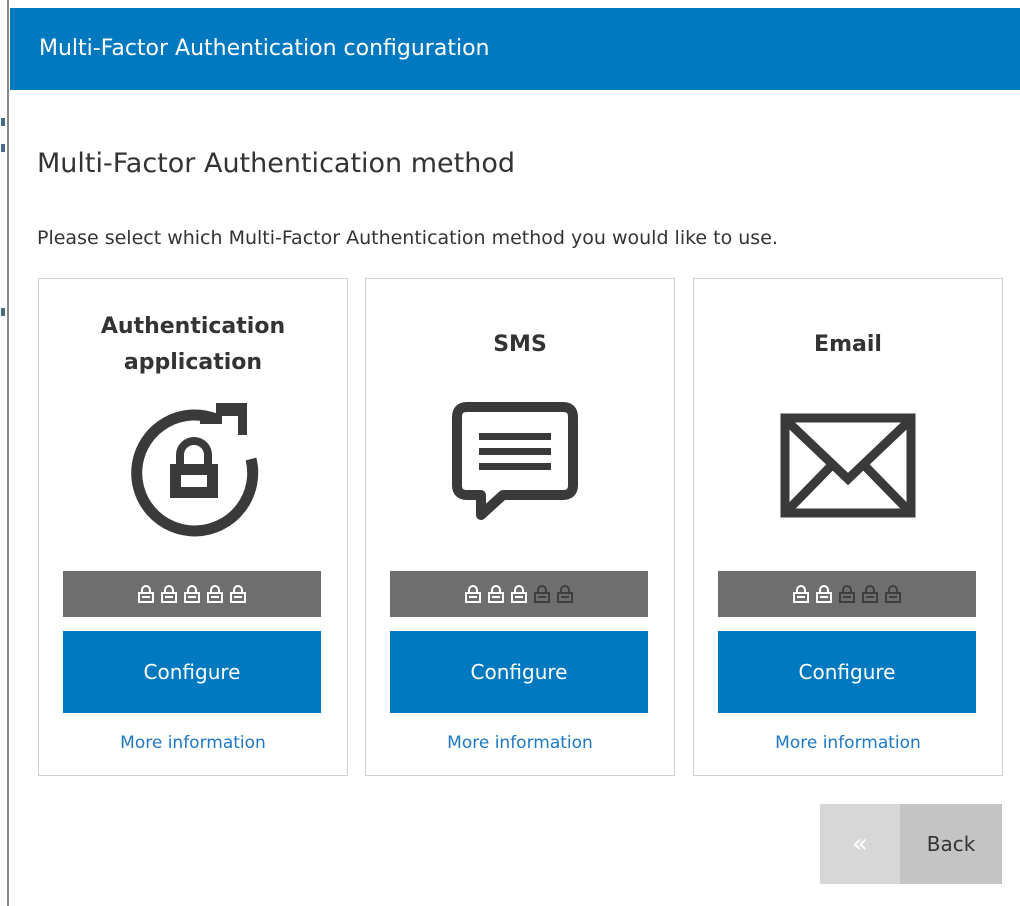 This screenshot has height=906, width=1020. What do you see at coordinates (4, 453) in the screenshot?
I see `background-window-edge` at bounding box center [4, 453].